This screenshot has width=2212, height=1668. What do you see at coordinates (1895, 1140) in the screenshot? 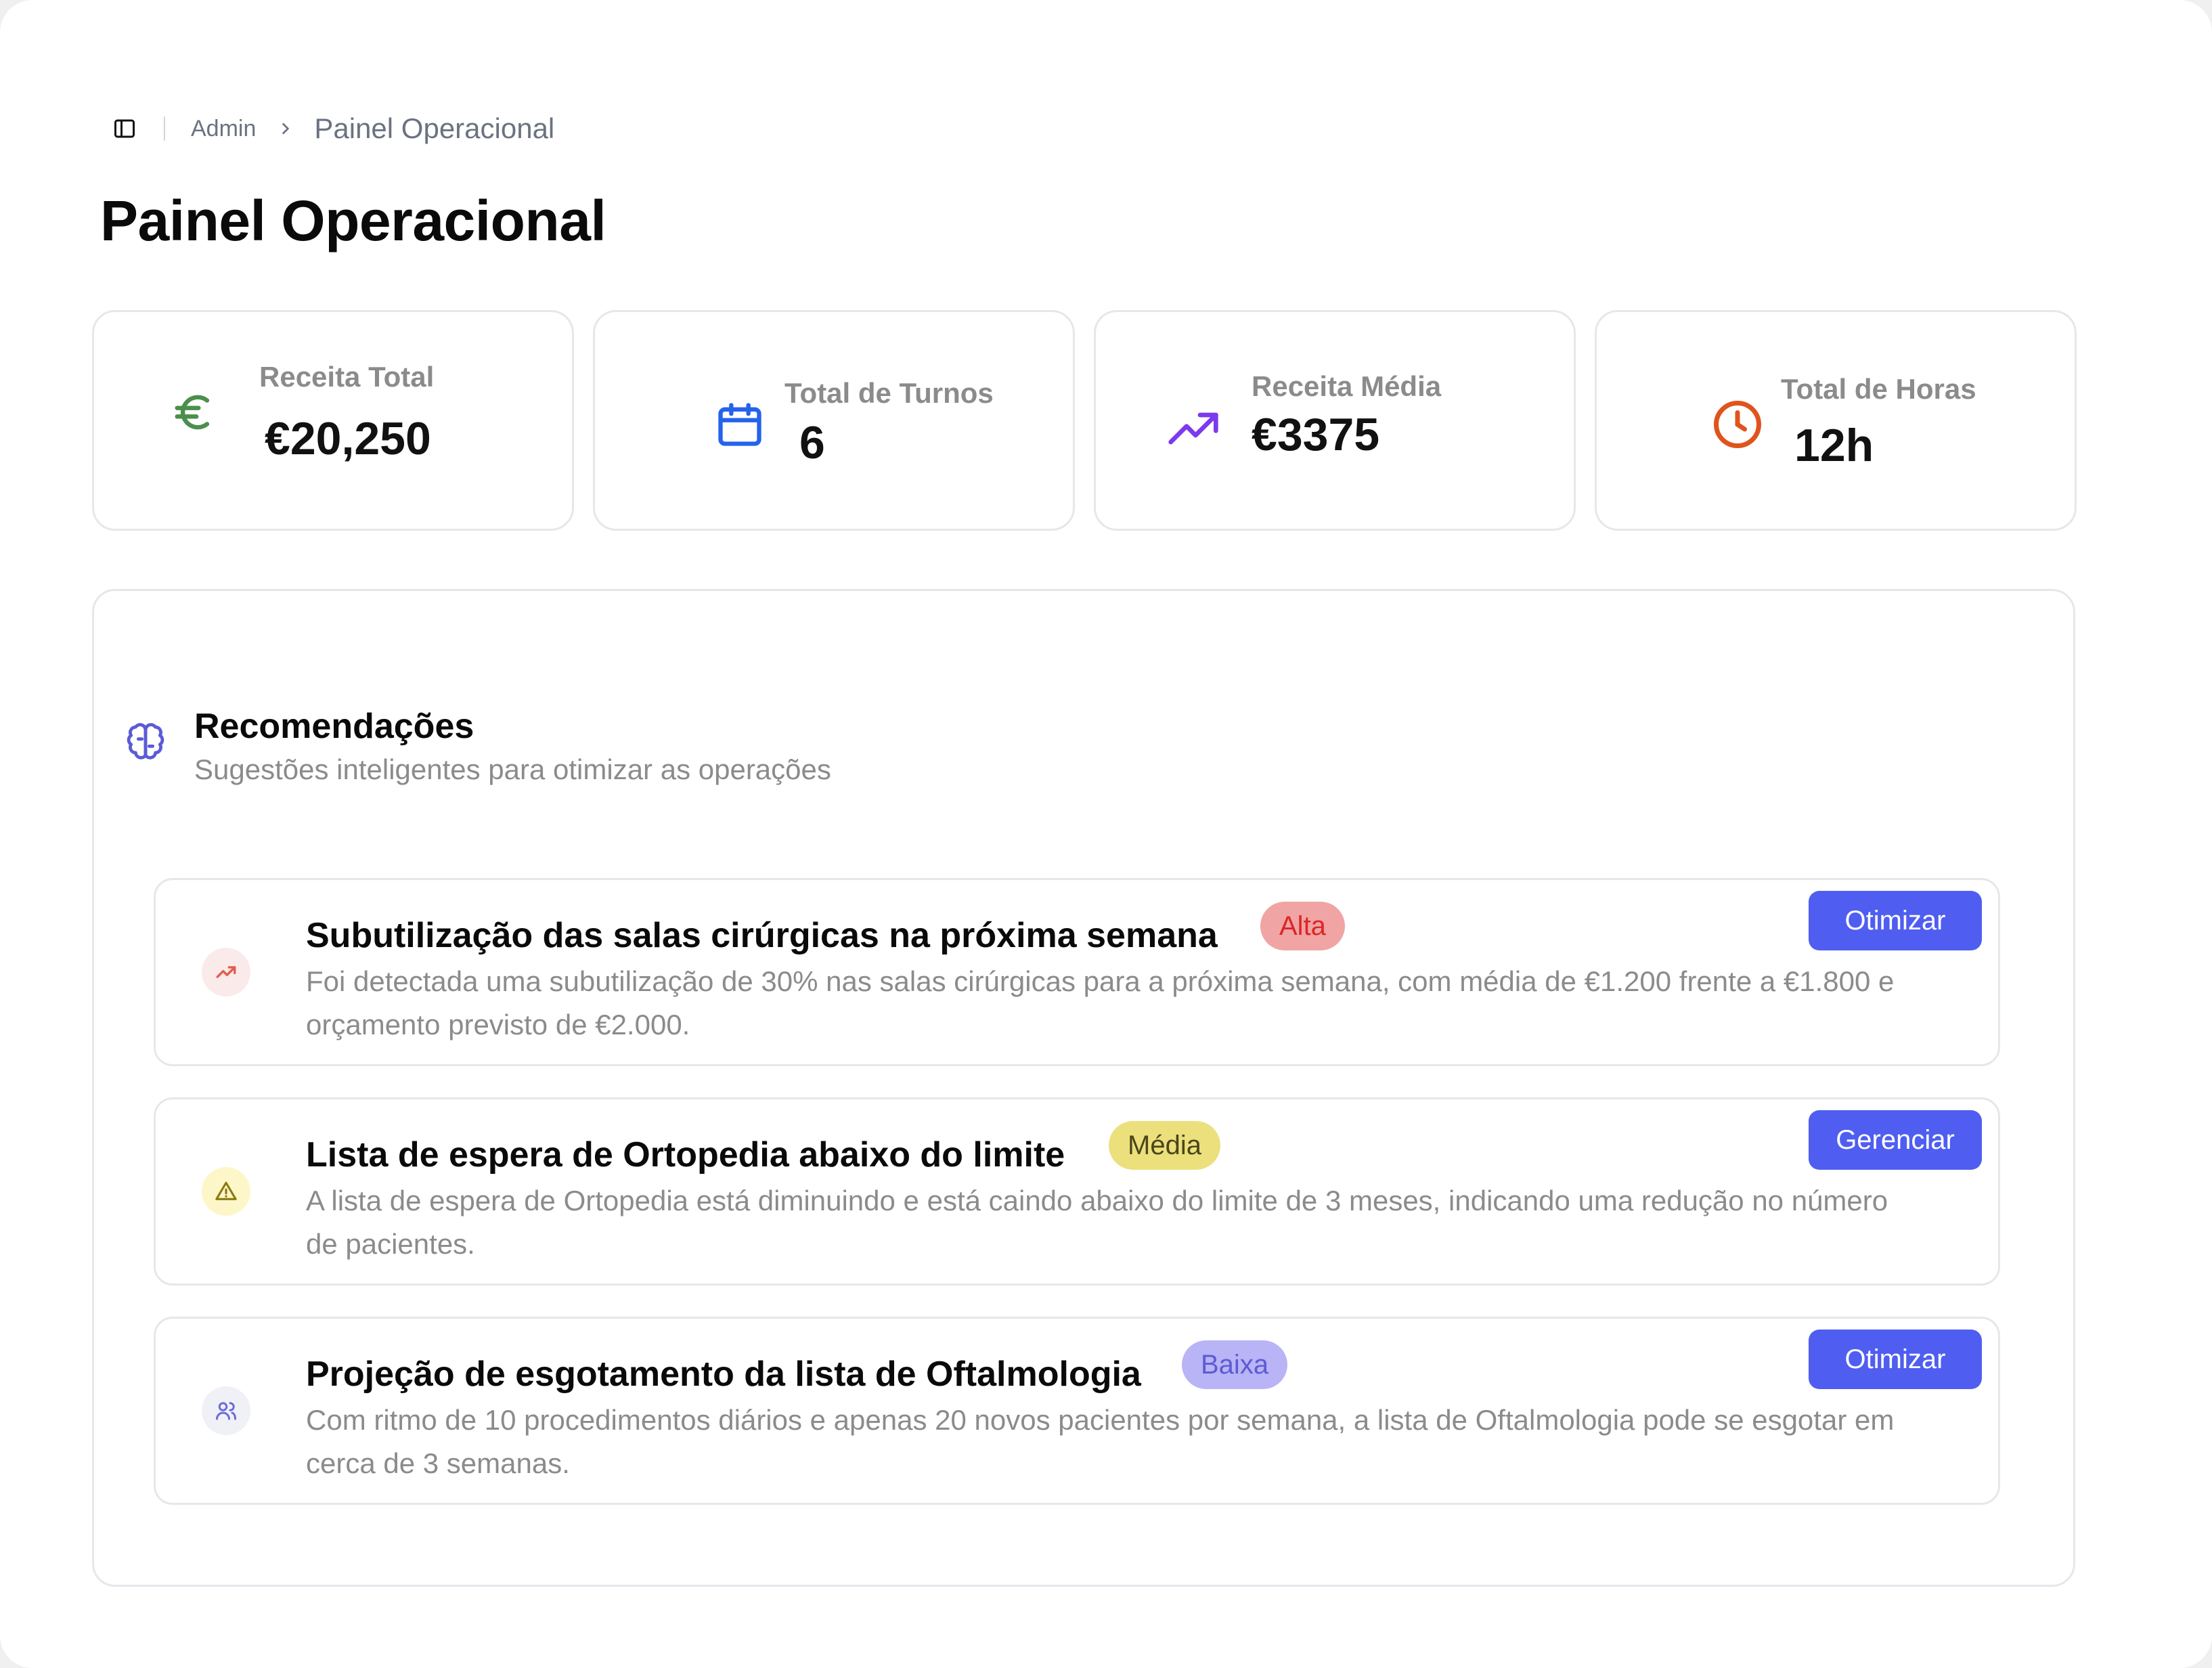
I see `manage-button: Gerenciar` at bounding box center [1895, 1140].